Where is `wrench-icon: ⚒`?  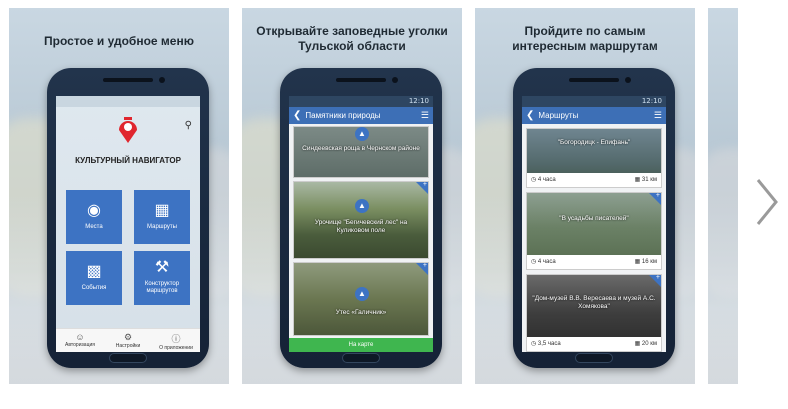 wrench-icon: ⚒ is located at coordinates (162, 267).